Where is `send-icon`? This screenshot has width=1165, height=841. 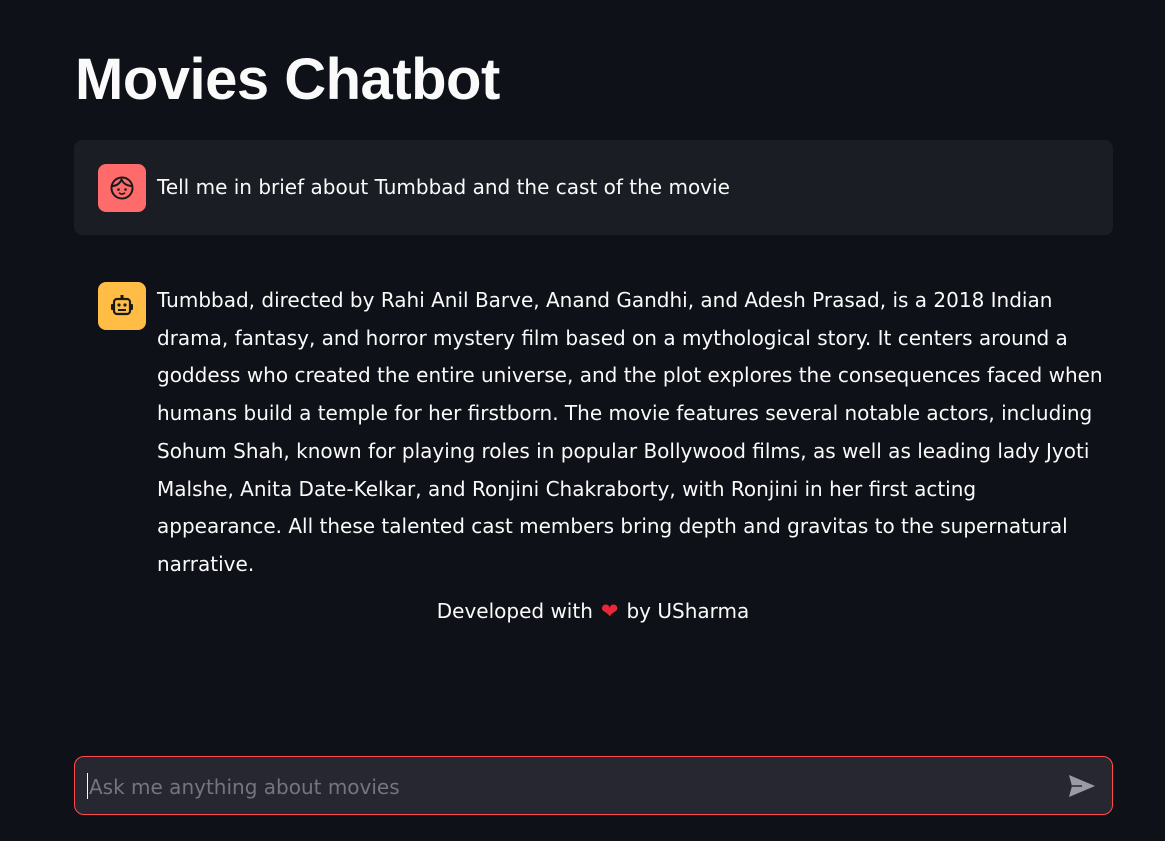
send-icon is located at coordinates (1082, 786).